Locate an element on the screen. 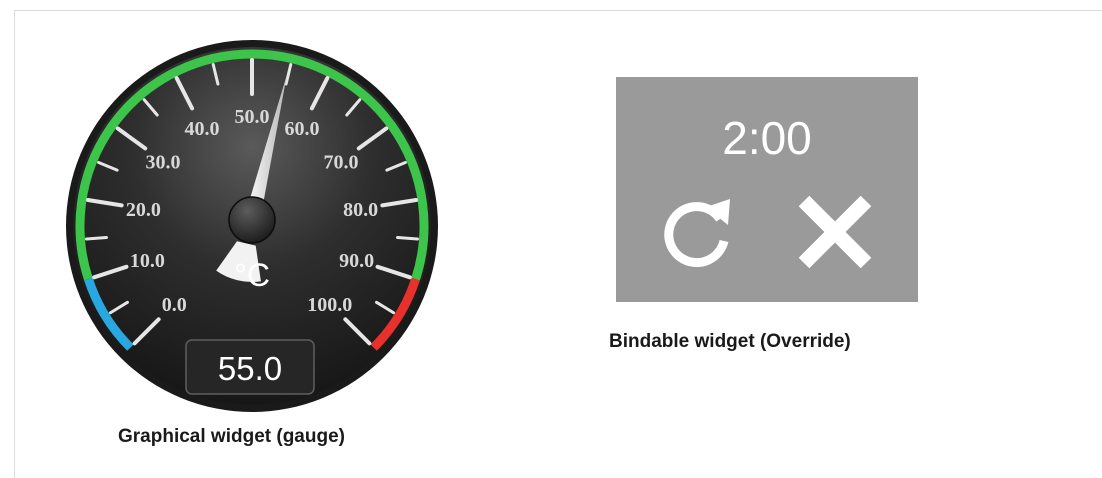 The height and width of the screenshot is (478, 1102). gauge-caption: Graphical widget (gauge) is located at coordinates (231, 436).